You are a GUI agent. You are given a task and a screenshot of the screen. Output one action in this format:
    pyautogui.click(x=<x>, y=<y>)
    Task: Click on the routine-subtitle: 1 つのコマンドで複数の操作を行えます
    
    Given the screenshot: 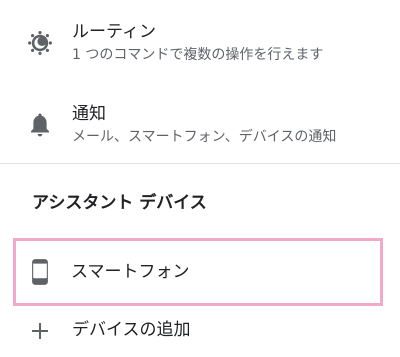 What is the action you would take?
    pyautogui.click(x=198, y=55)
    